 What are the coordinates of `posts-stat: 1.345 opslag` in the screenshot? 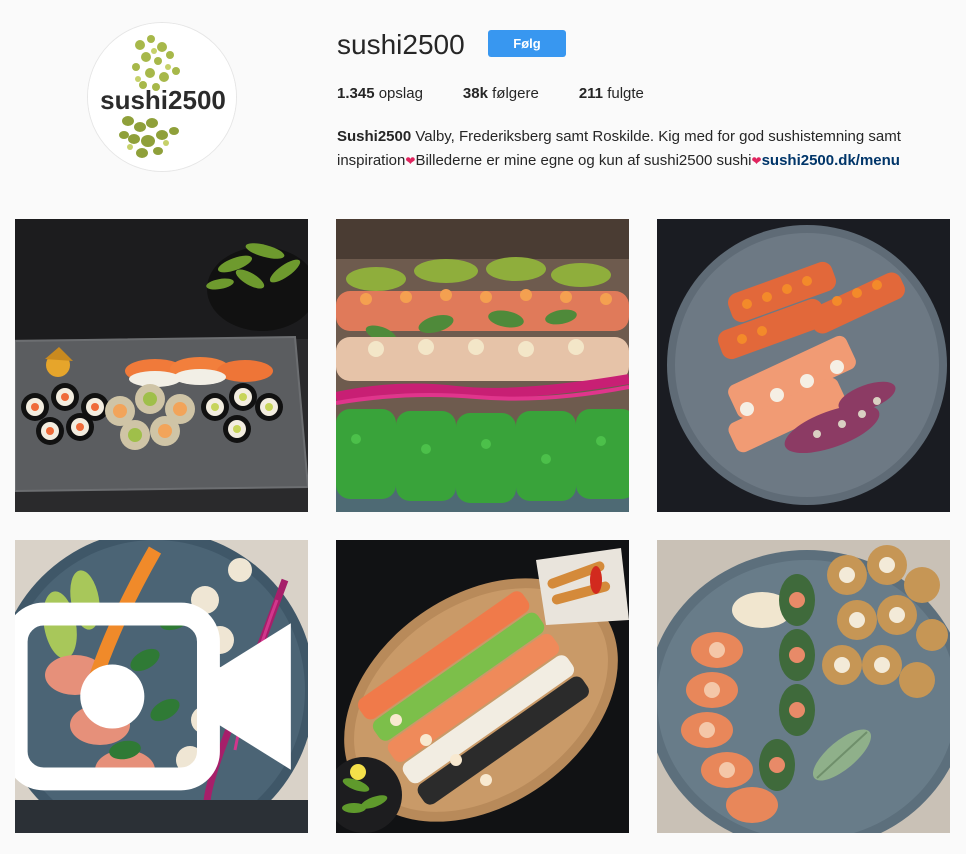 It's located at (380, 94).